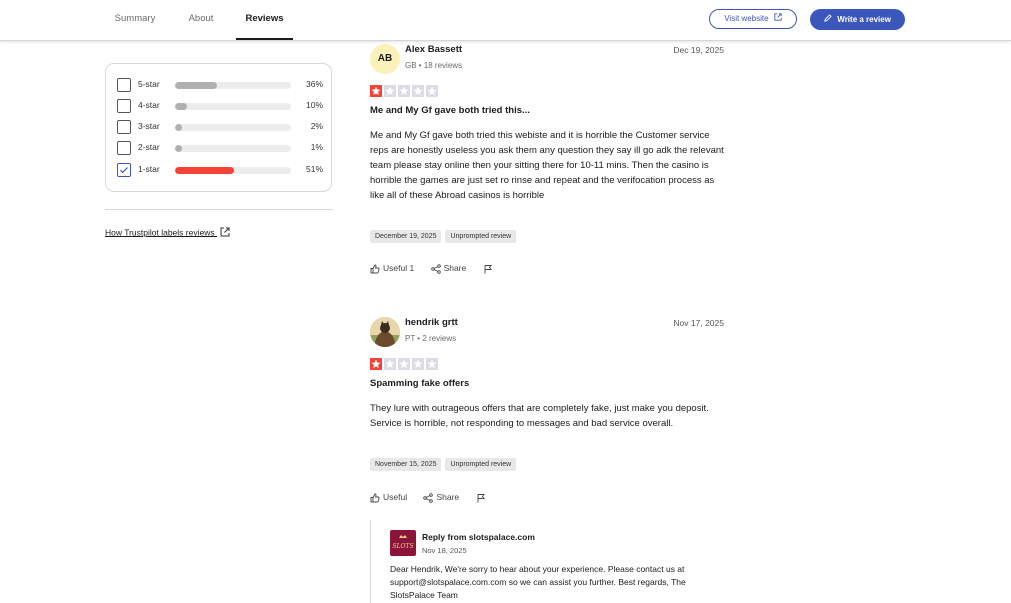 The width and height of the screenshot is (1011, 603). What do you see at coordinates (314, 84) in the screenshot?
I see `filter-percent: 36%` at bounding box center [314, 84].